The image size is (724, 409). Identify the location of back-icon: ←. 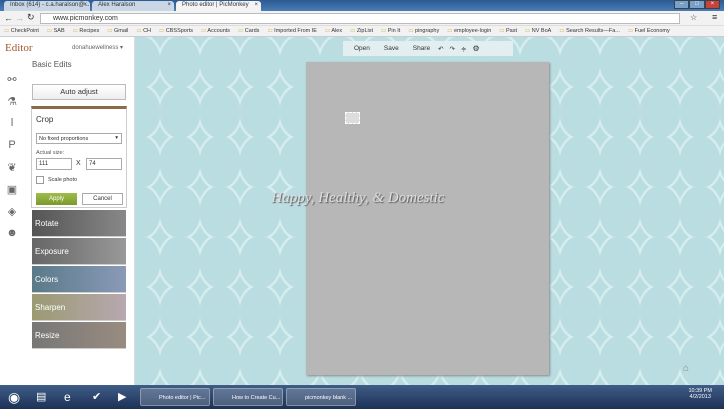
(8, 18).